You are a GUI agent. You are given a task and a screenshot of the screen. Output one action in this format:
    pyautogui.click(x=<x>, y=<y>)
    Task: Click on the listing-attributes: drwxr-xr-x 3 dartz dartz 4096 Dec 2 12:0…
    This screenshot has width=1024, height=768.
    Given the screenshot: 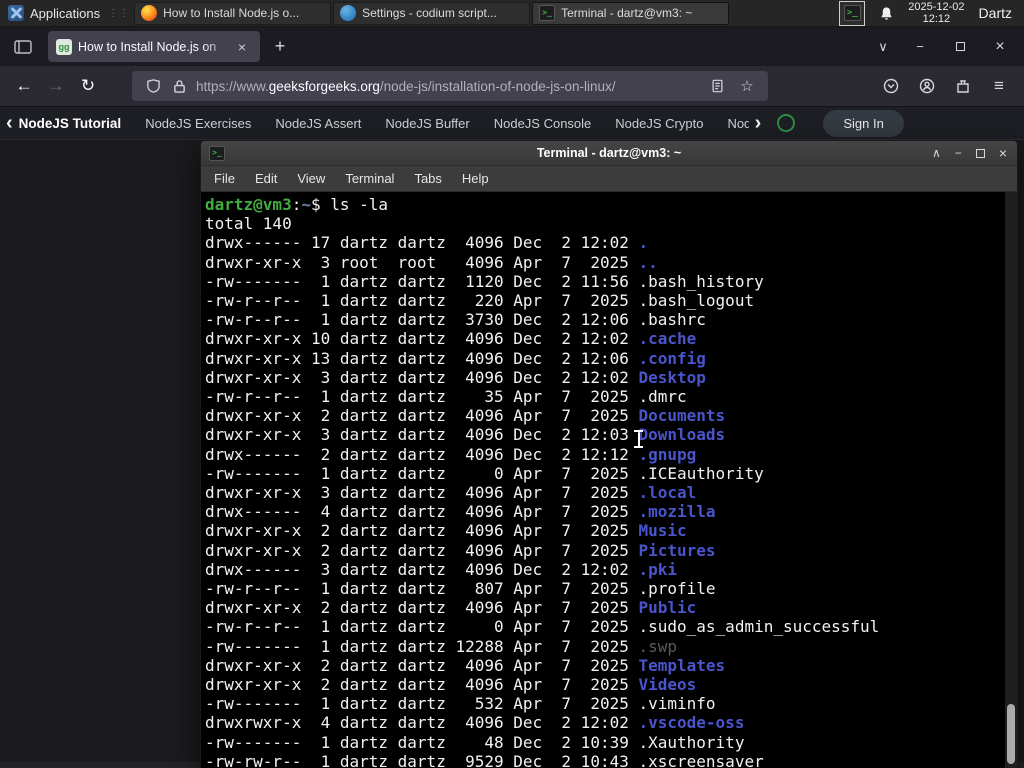 What is the action you would take?
    pyautogui.click(x=422, y=377)
    